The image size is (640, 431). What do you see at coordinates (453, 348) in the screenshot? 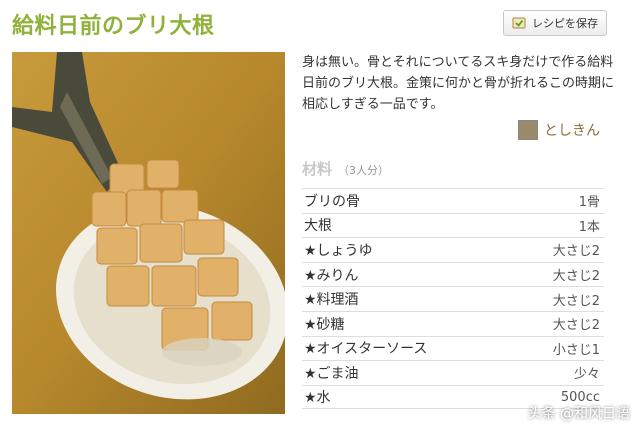
I see `ingredient-row: ★オイスターソース 小さじ1` at bounding box center [453, 348].